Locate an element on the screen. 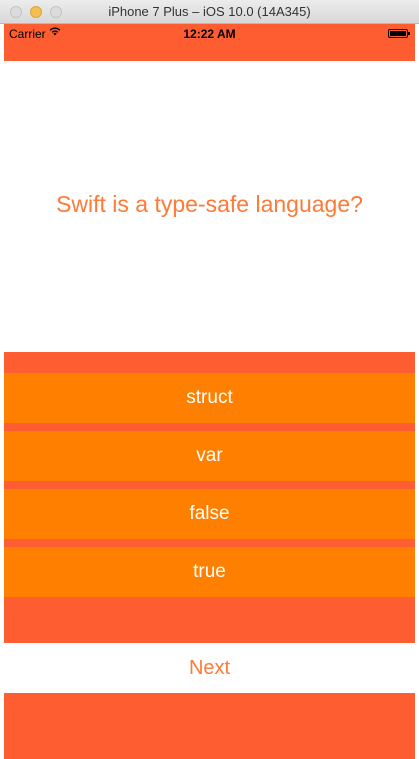 The height and width of the screenshot is (759, 419). battery-icon is located at coordinates (399, 33).